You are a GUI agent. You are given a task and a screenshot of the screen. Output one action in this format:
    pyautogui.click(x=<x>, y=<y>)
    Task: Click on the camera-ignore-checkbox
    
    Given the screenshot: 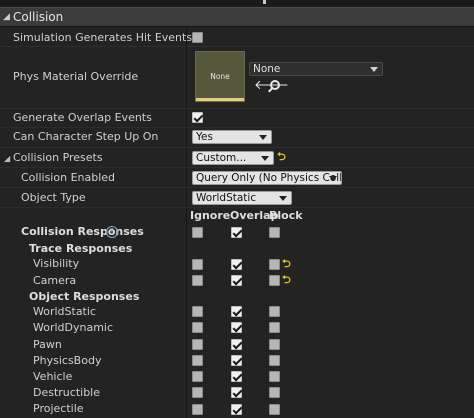 What is the action you would take?
    pyautogui.click(x=197, y=280)
    